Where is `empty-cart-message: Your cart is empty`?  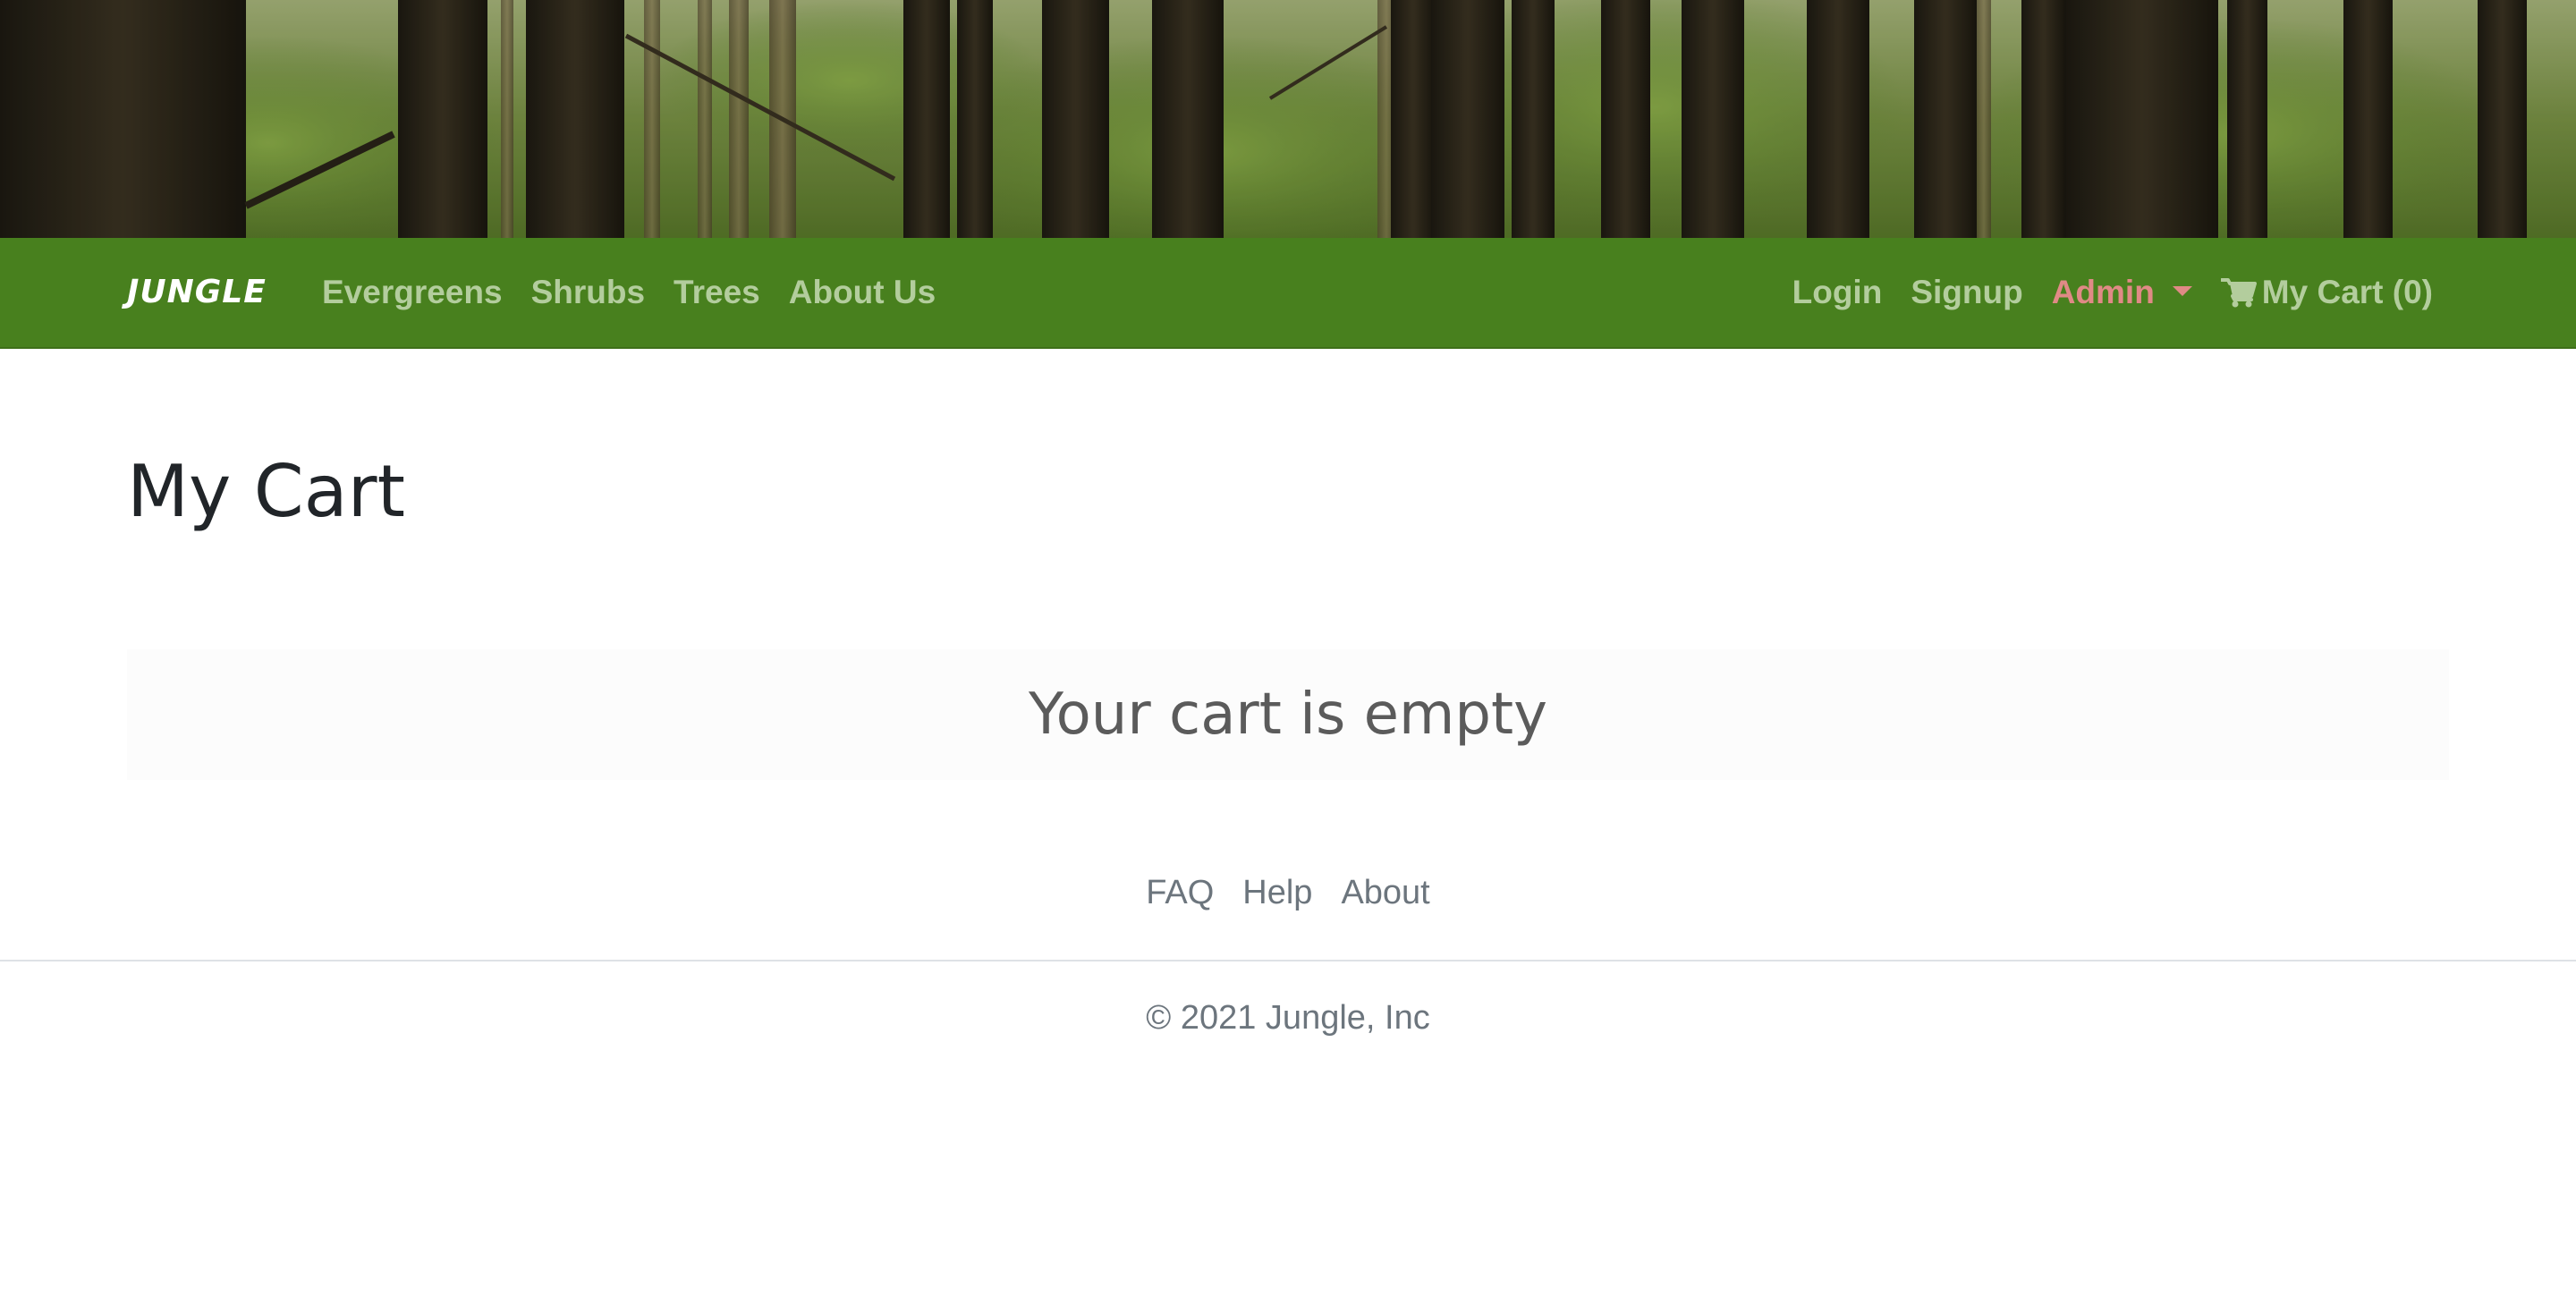 empty-cart-message: Your cart is empty is located at coordinates (1288, 715).